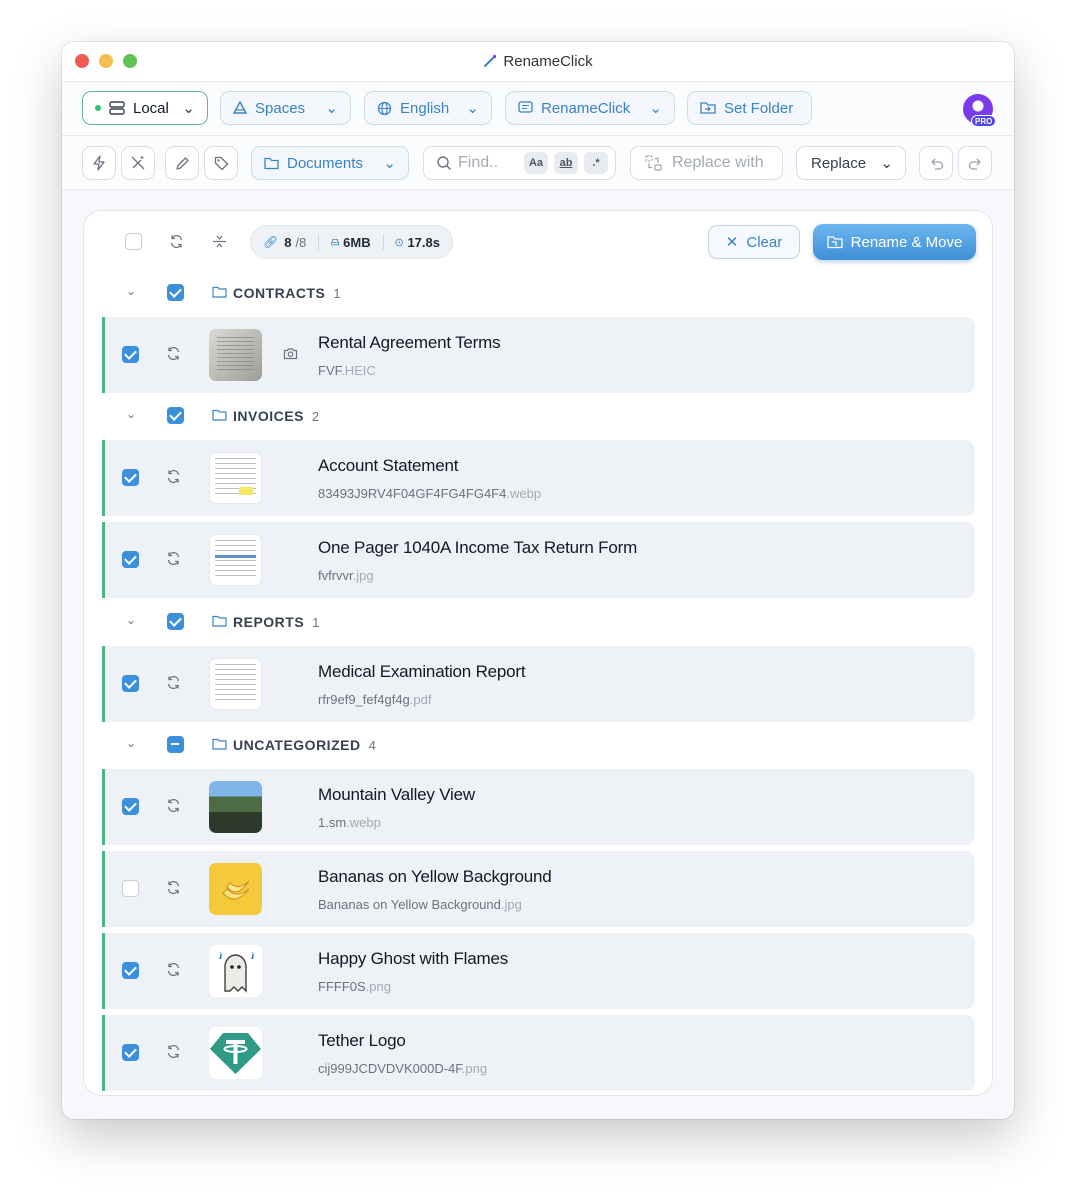  I want to click on match-case-toggle: Aa, so click(536, 163).